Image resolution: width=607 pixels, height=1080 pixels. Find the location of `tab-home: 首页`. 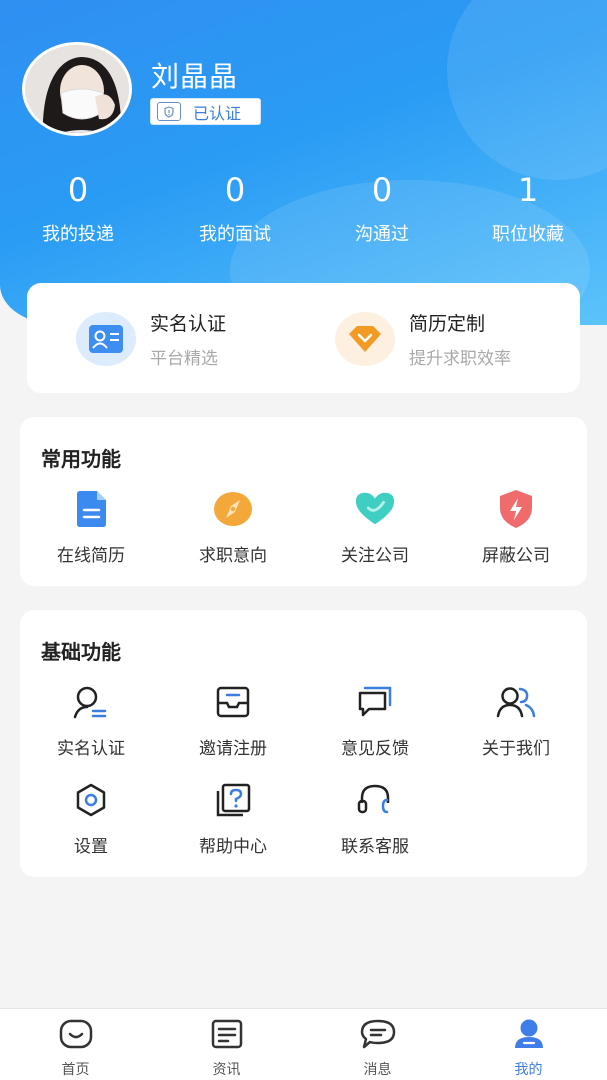

tab-home: 首页 is located at coordinates (75, 1048).